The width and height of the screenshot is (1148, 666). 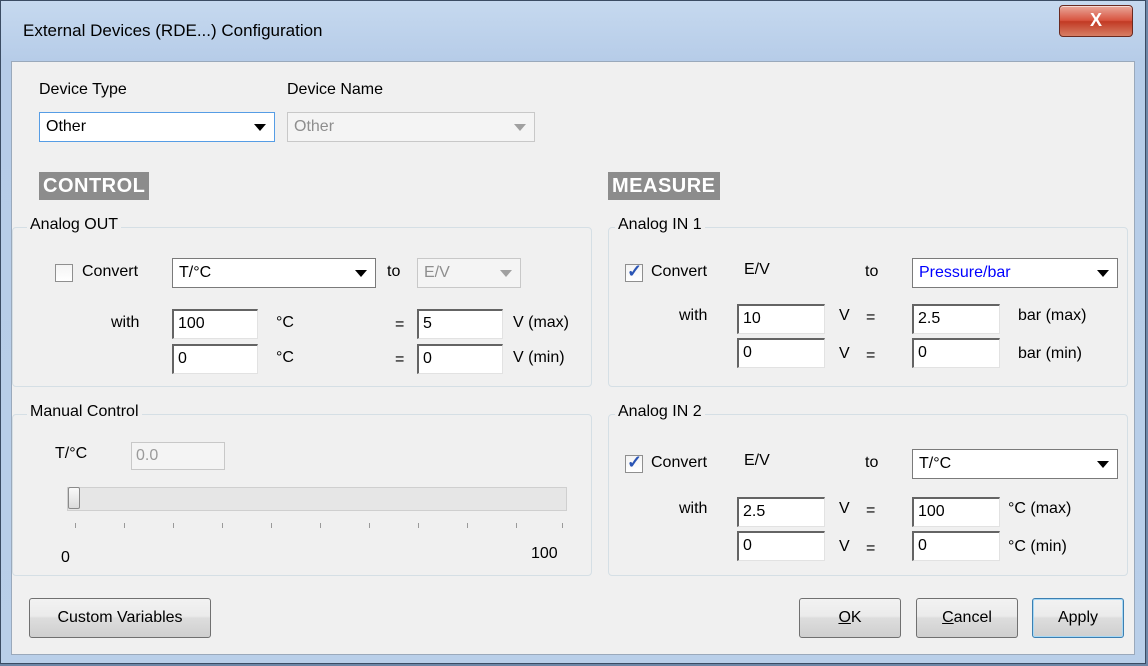 I want to click on analog-out-from-value: T/°C, so click(x=195, y=272).